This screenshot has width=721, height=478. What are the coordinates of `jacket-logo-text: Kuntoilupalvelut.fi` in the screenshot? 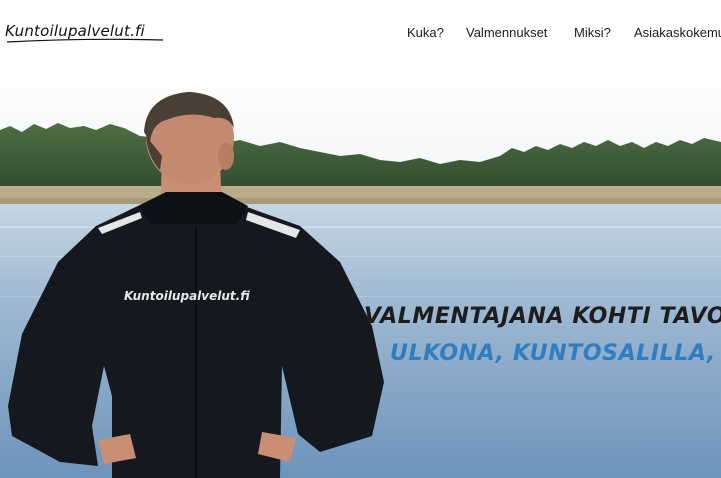 It's located at (187, 296).